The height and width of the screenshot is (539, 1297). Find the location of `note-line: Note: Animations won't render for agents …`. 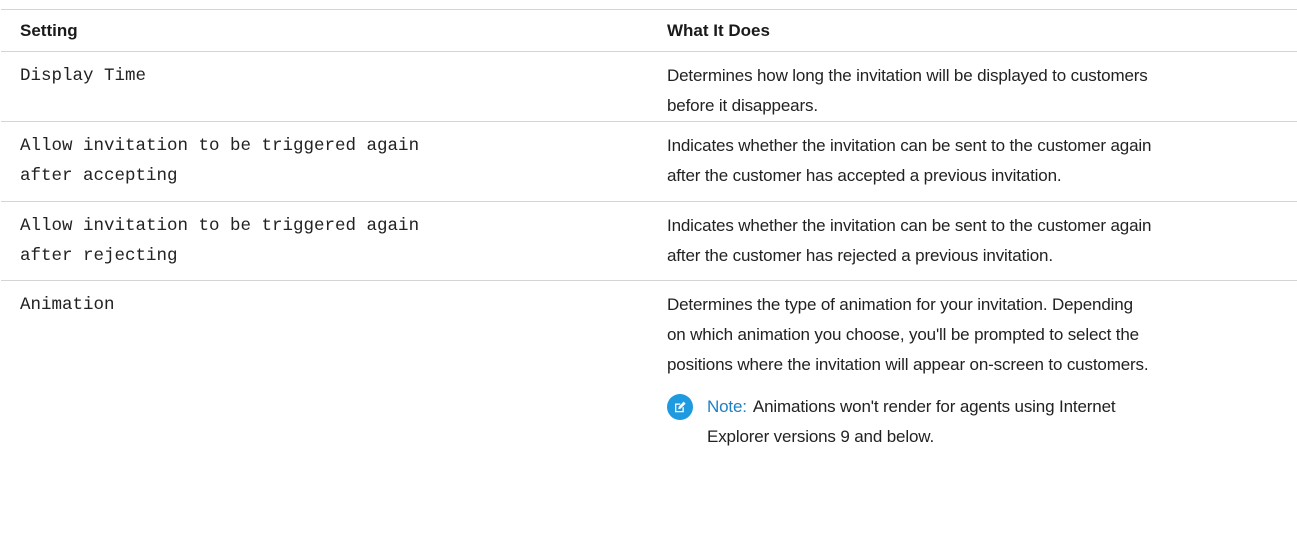

note-line: Note: Animations won't render for agents … is located at coordinates (911, 407).